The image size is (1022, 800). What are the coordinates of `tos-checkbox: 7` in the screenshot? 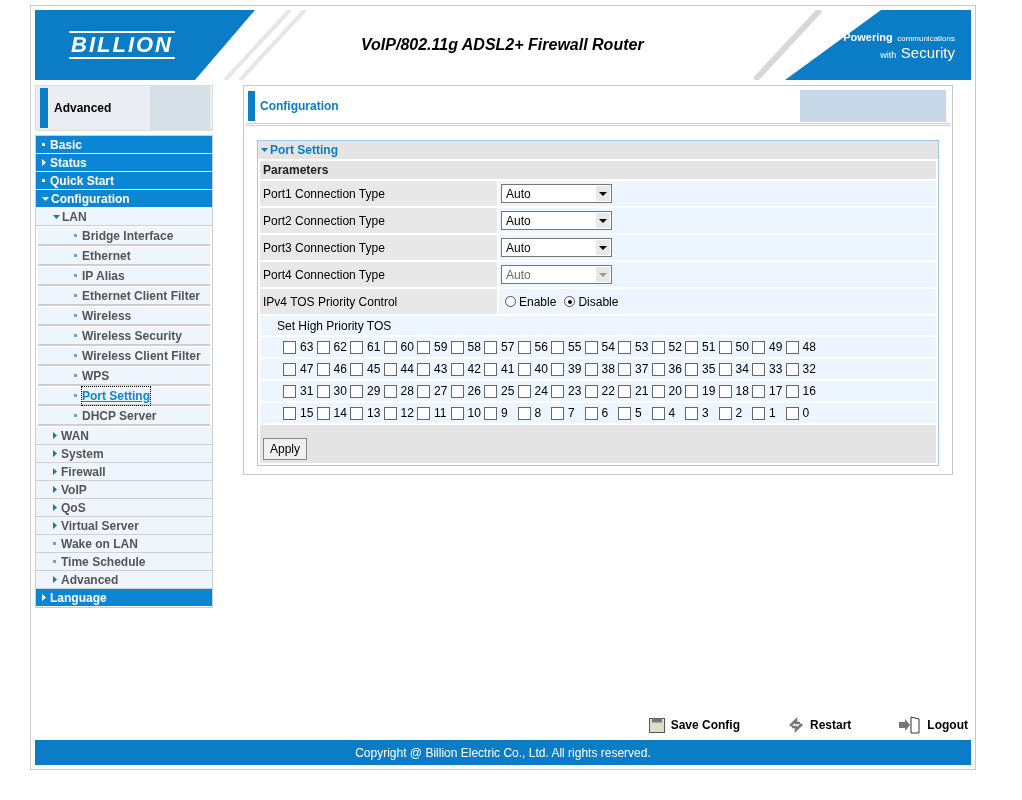 It's located at (568, 413).